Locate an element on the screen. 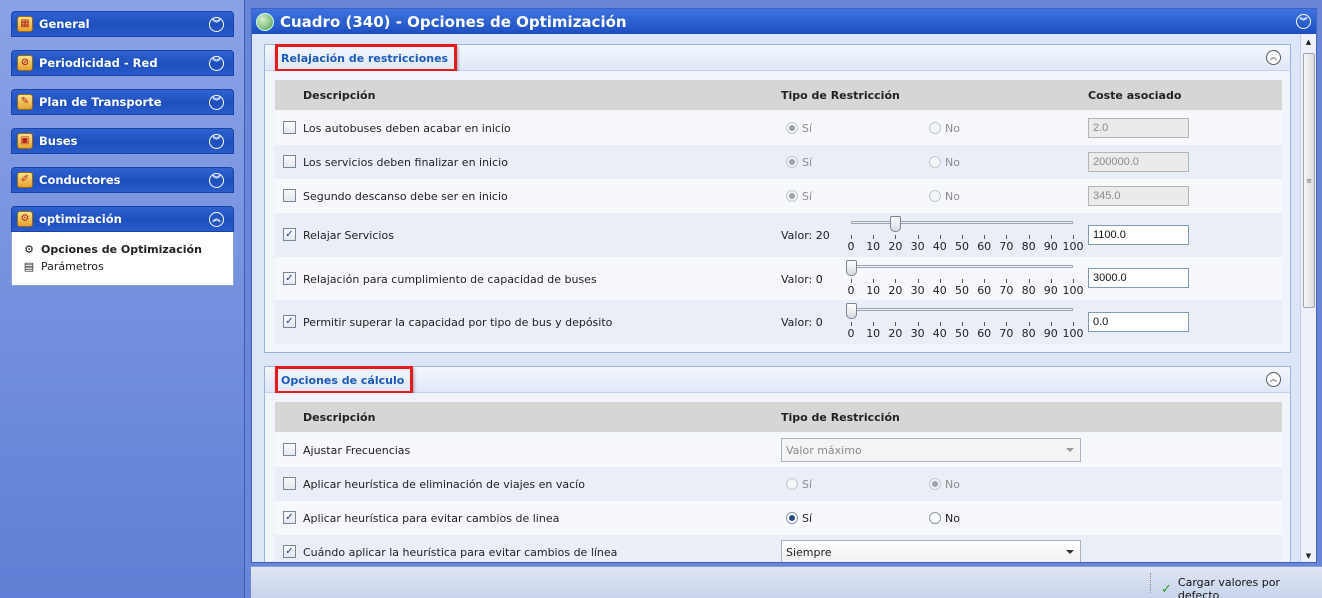 The image size is (1322, 598). slider-tick-label: 0 is located at coordinates (851, 333).